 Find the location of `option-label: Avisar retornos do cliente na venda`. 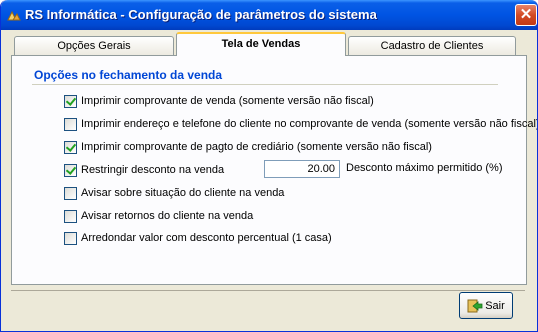

option-label: Avisar retornos do cliente na venda is located at coordinates (167, 216).